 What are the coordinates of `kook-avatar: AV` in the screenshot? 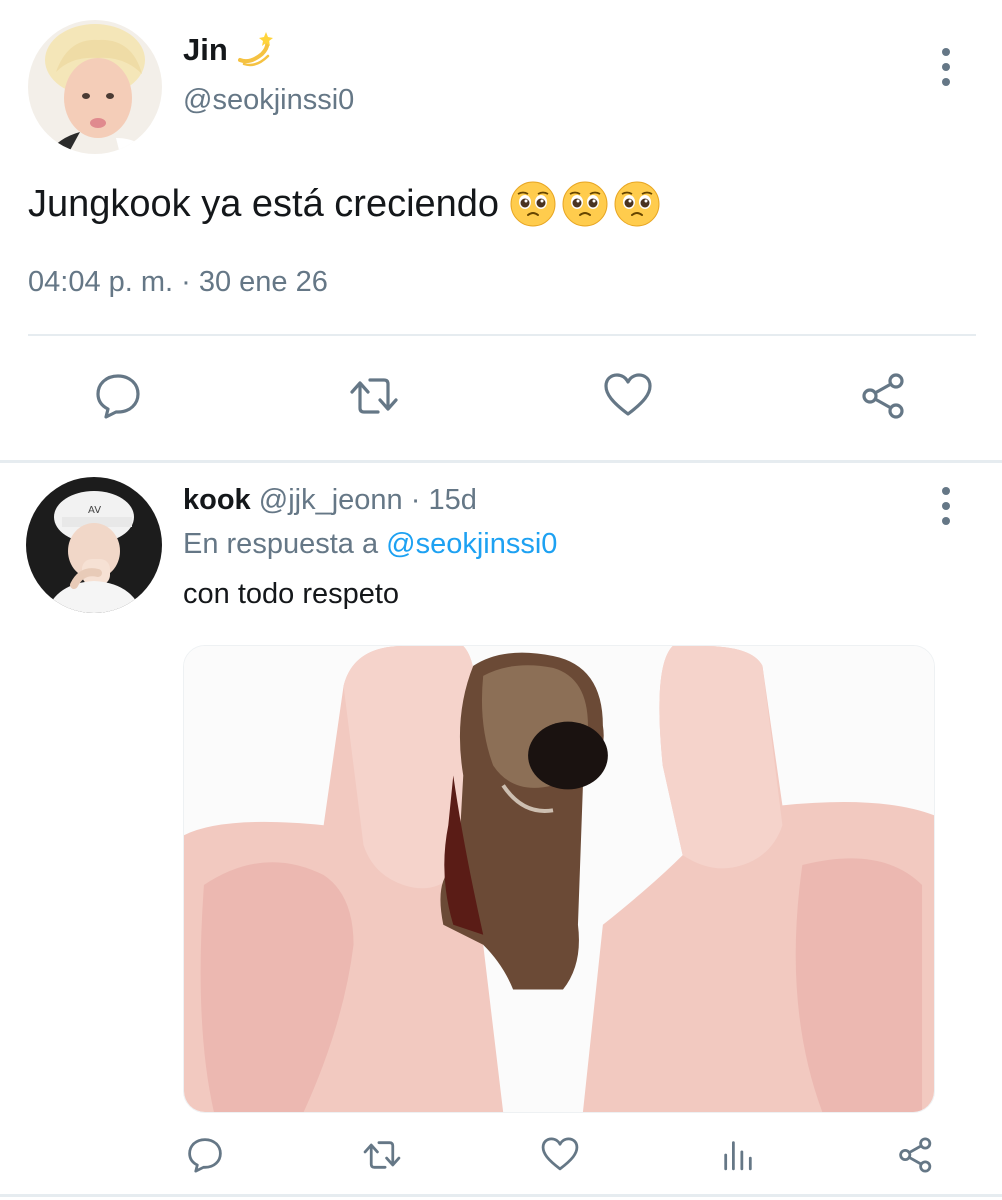 It's located at (94, 545).